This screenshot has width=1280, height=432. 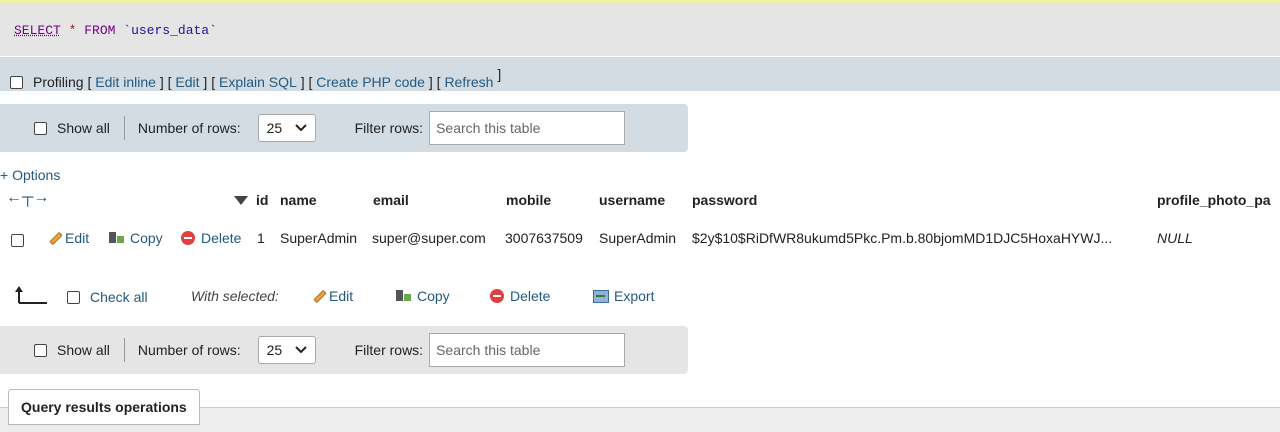 I want to click on check-all-toggle: Check all, so click(x=107, y=297).